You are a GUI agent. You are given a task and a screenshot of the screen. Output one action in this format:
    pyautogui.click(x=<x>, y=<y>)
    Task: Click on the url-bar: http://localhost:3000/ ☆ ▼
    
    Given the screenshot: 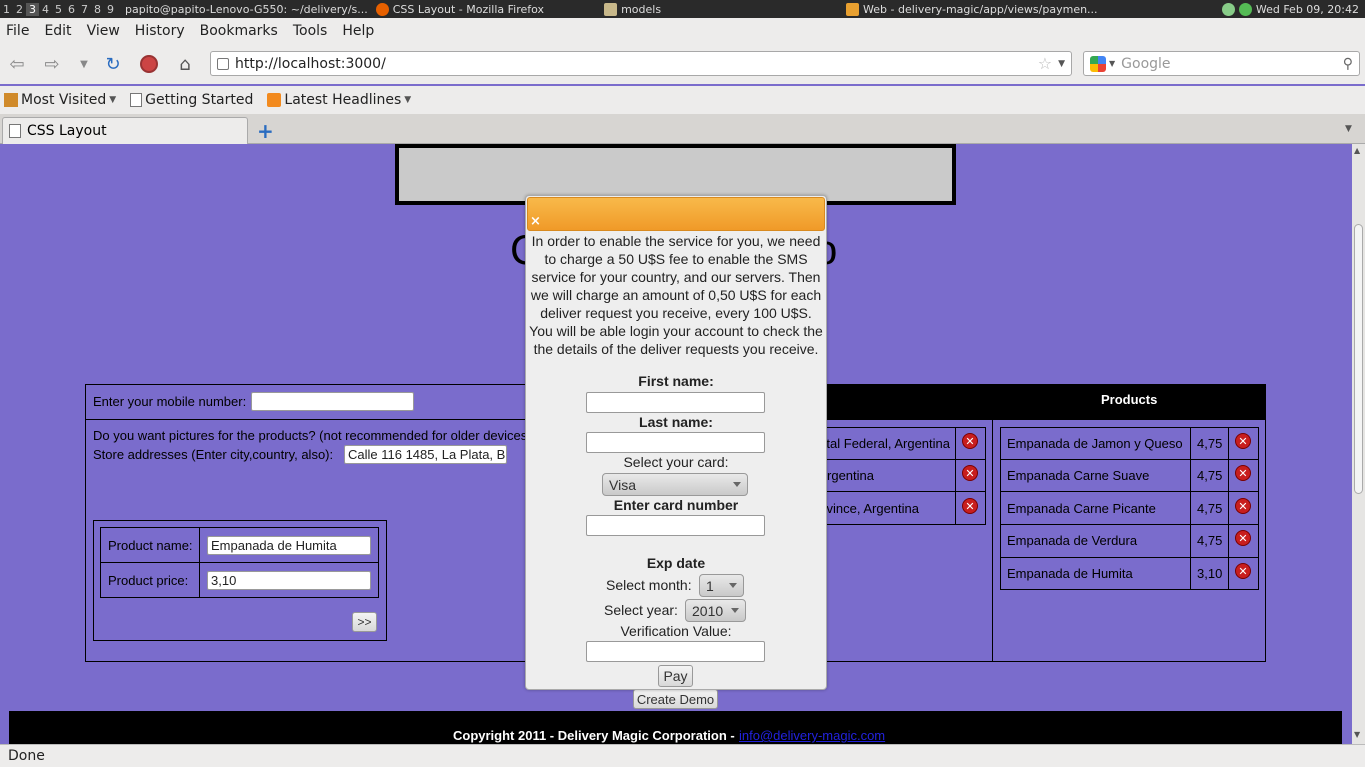 What is the action you would take?
    pyautogui.click(x=641, y=63)
    